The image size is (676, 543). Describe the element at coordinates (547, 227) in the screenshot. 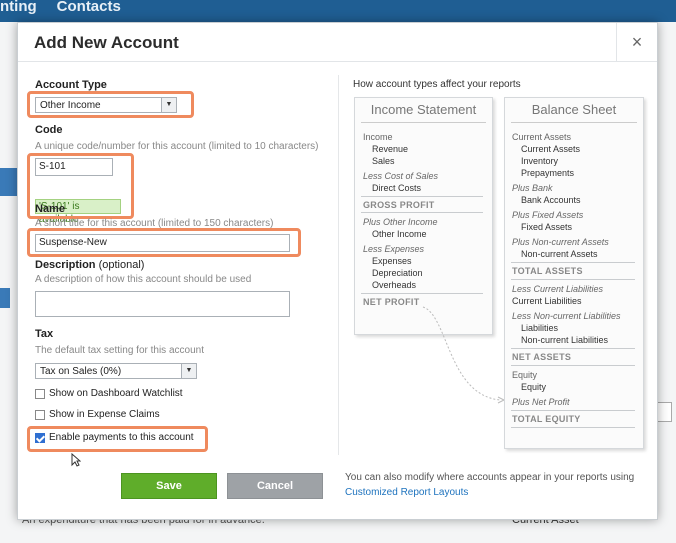

I see `bs-fixed-assets: Fixed Assets` at that location.